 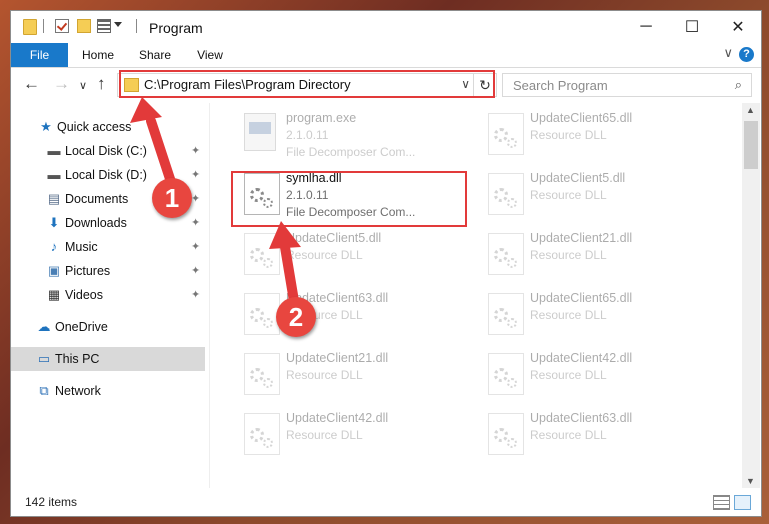 What do you see at coordinates (285, 235) in the screenshot?
I see `arrow-2-head` at bounding box center [285, 235].